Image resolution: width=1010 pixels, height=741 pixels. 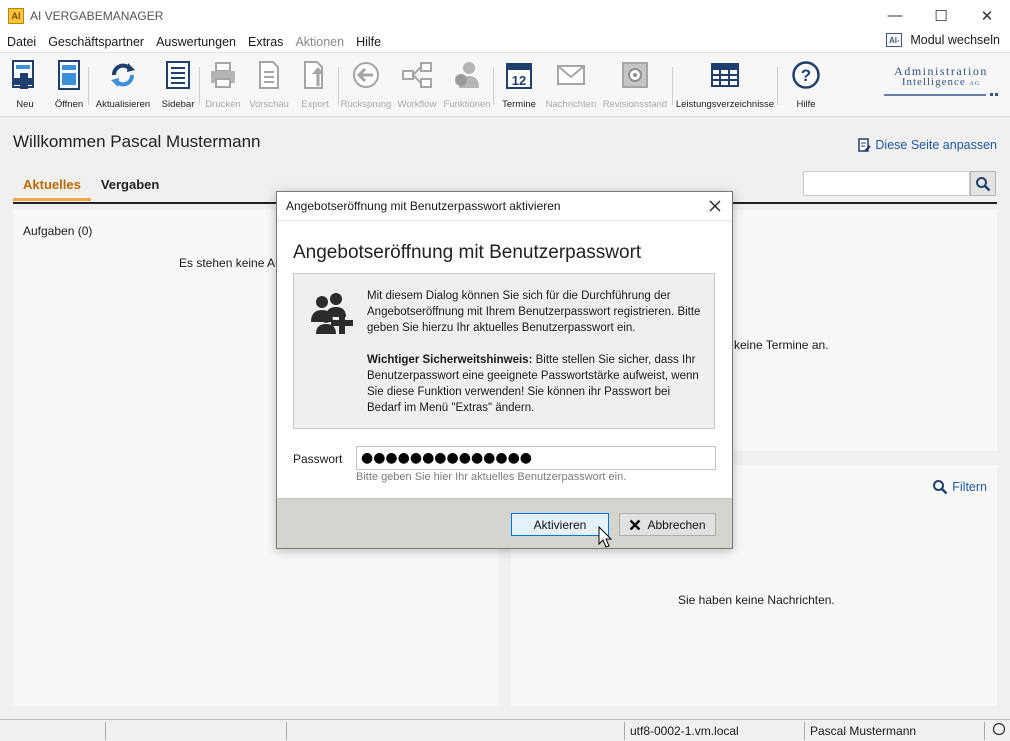 What do you see at coordinates (318, 459) in the screenshot?
I see `password-label: Passwort` at bounding box center [318, 459].